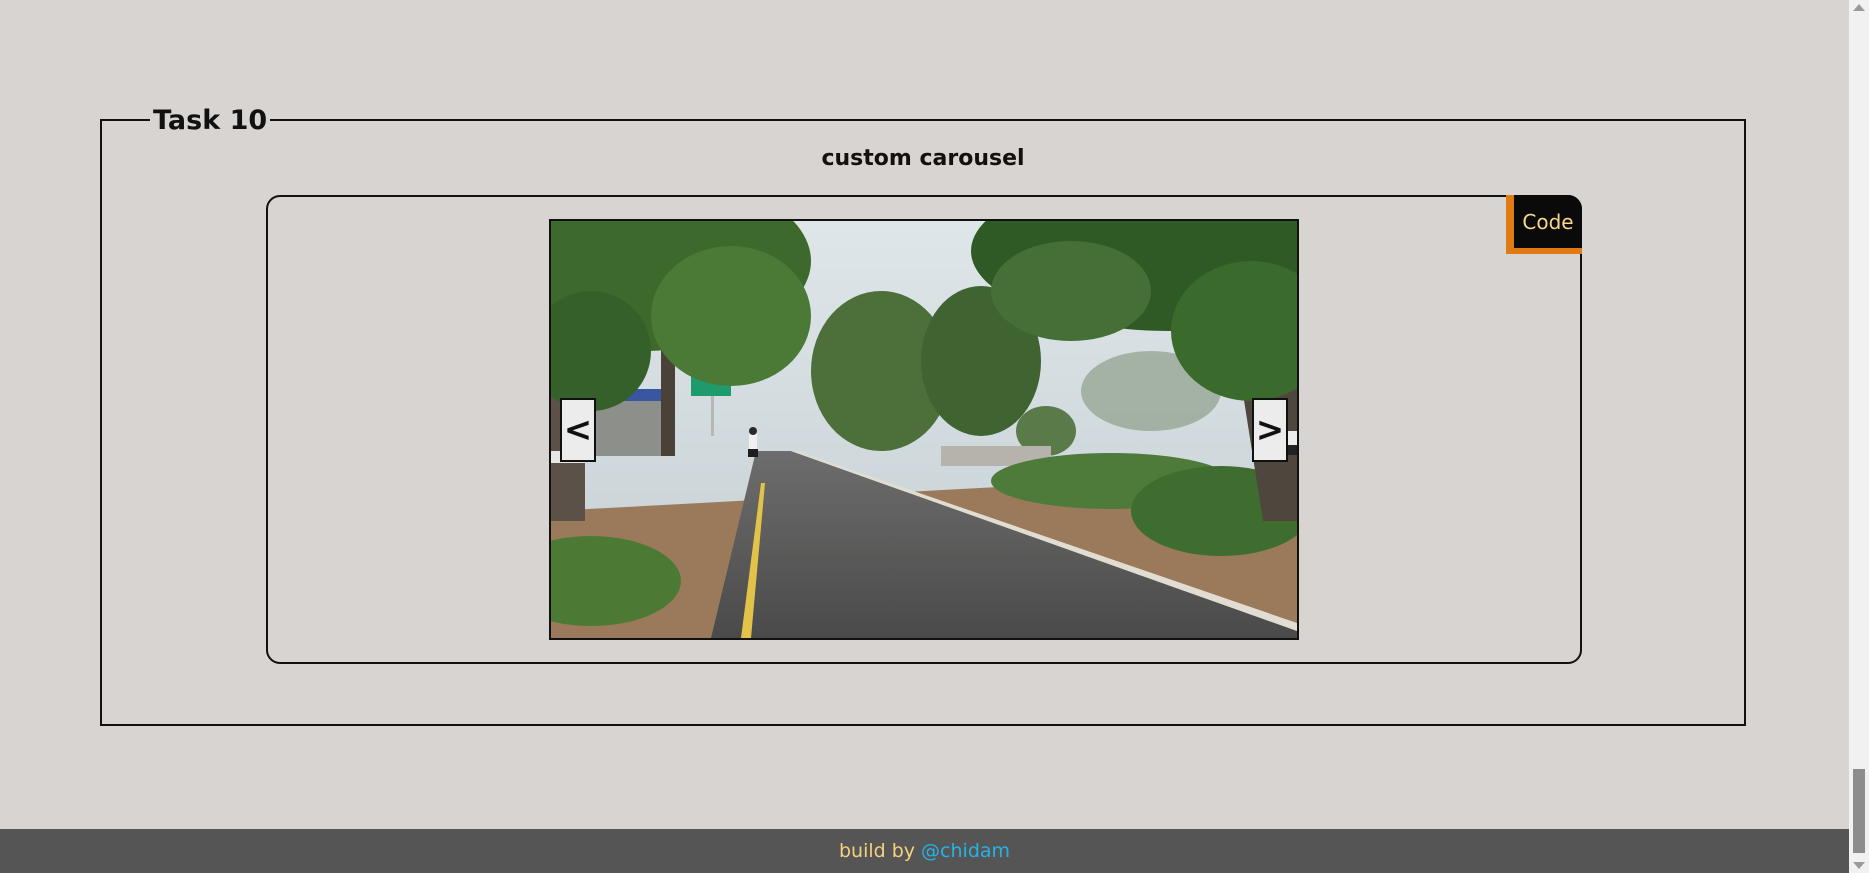 The image size is (1869, 873). I want to click on scroll-down-icon, so click(1859, 865).